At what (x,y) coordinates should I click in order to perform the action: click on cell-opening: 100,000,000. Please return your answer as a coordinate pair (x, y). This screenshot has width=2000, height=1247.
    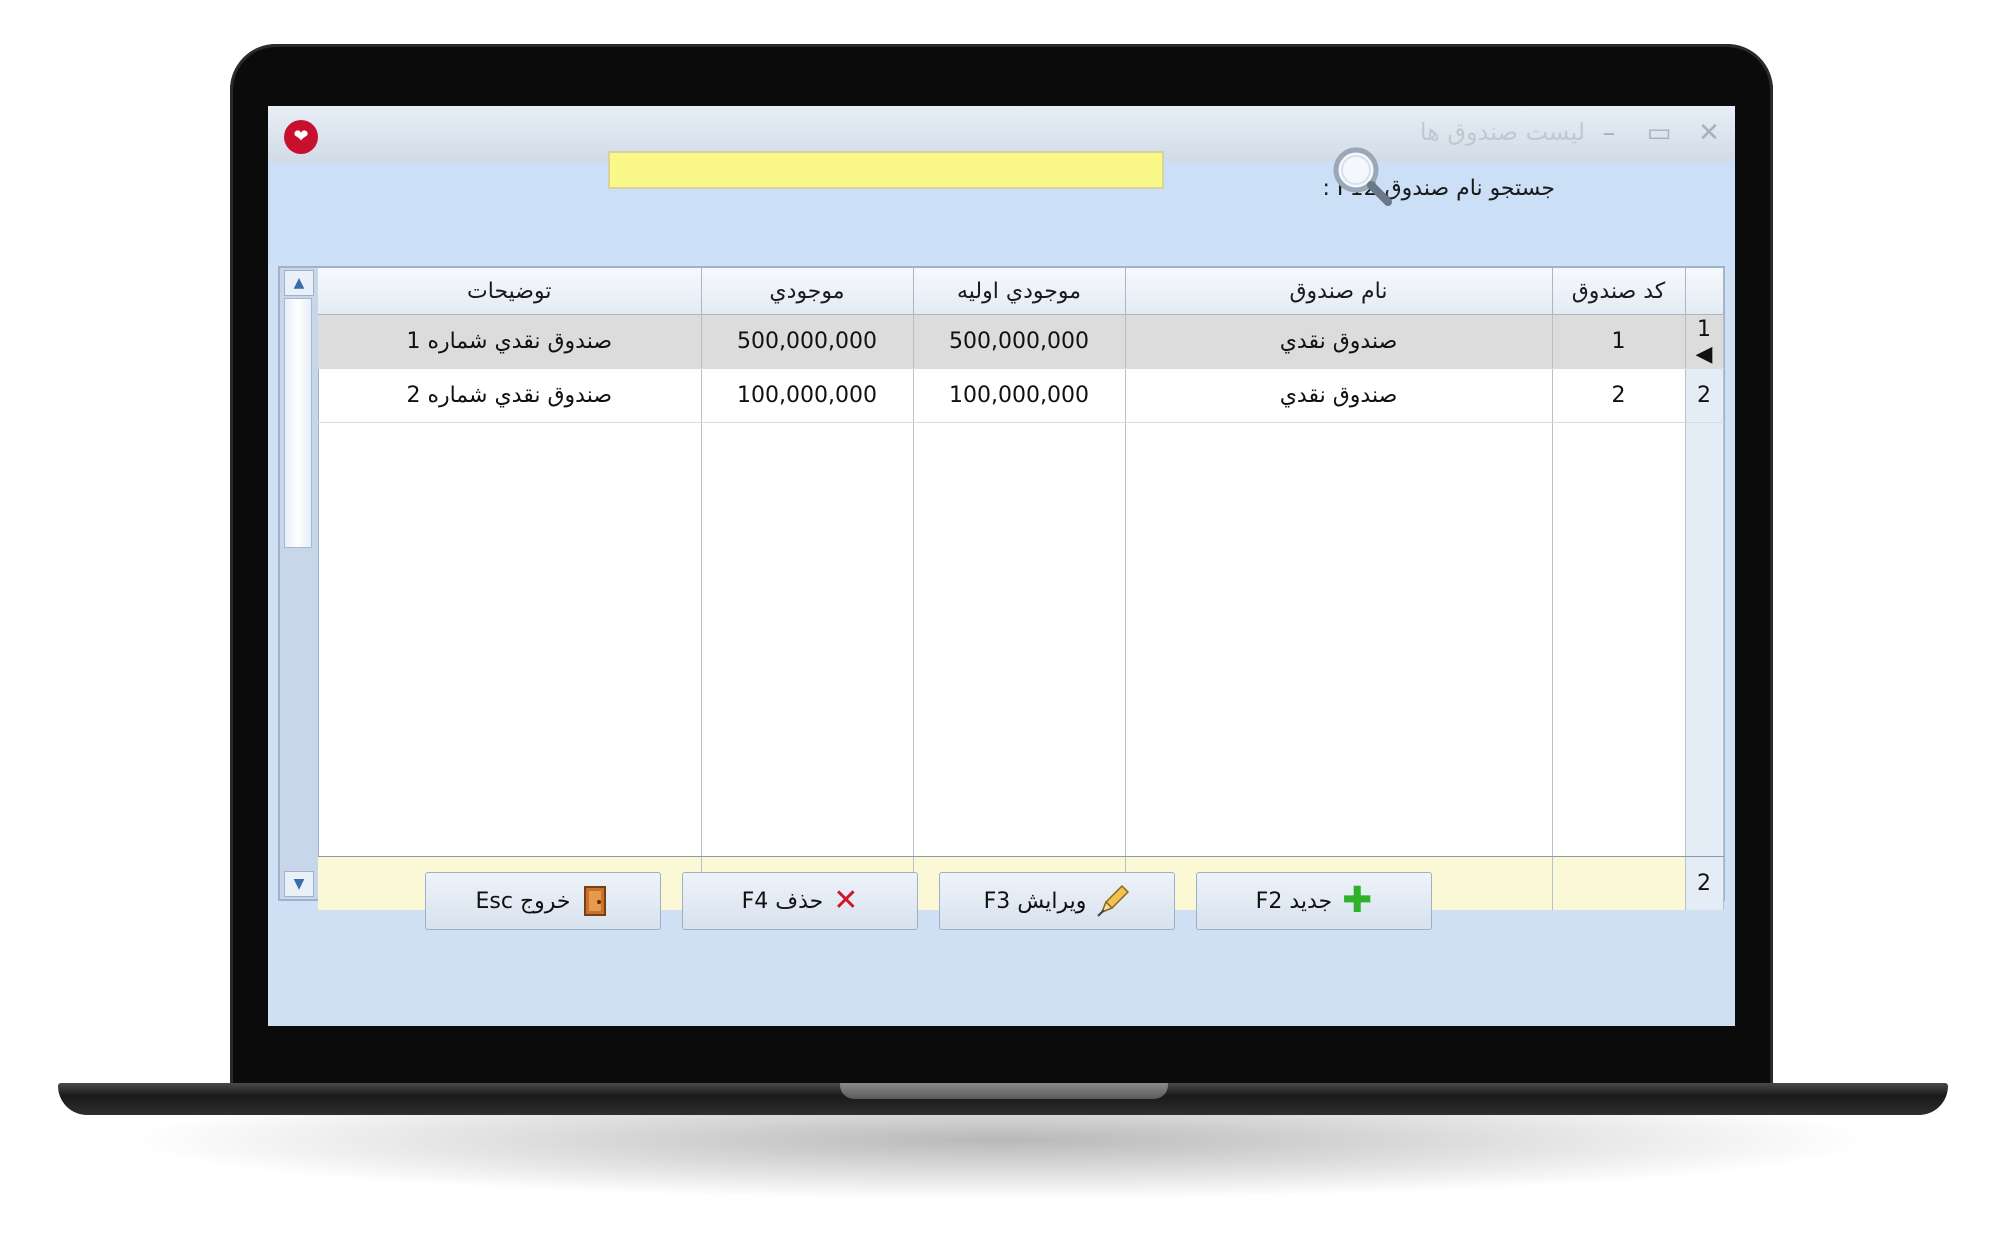
    Looking at the image, I should click on (1019, 395).